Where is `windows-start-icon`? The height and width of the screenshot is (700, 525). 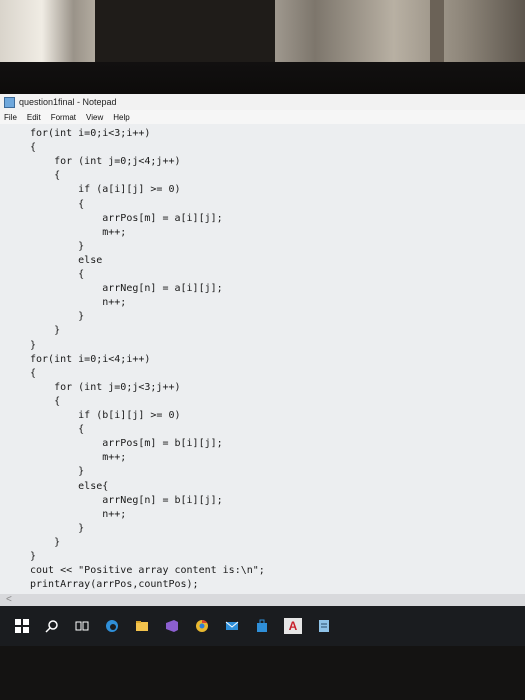 windows-start-icon is located at coordinates (22, 626).